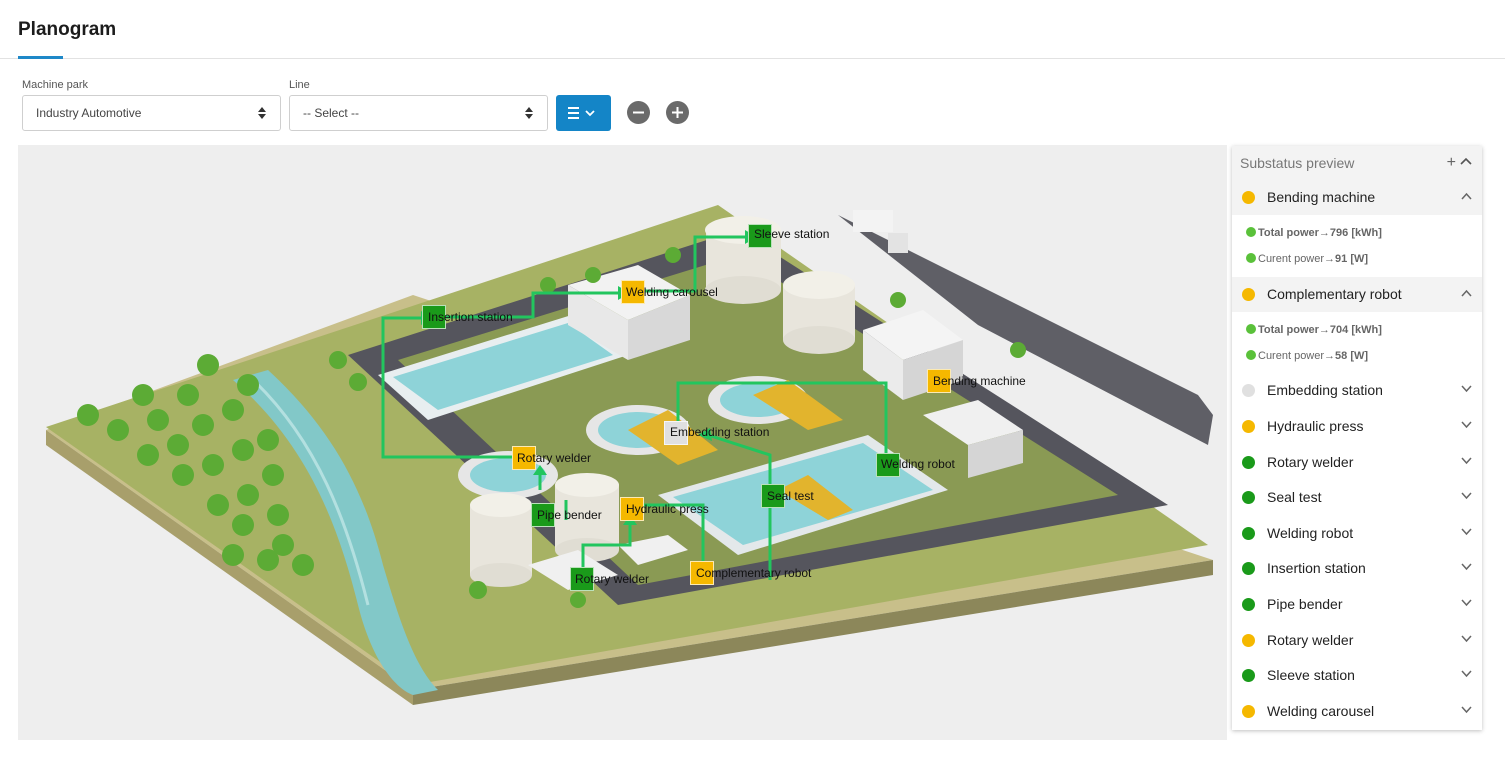 The width and height of the screenshot is (1505, 762). What do you see at coordinates (1357, 604) in the screenshot?
I see `substatus-item-pipe-bender: Pipe bender` at bounding box center [1357, 604].